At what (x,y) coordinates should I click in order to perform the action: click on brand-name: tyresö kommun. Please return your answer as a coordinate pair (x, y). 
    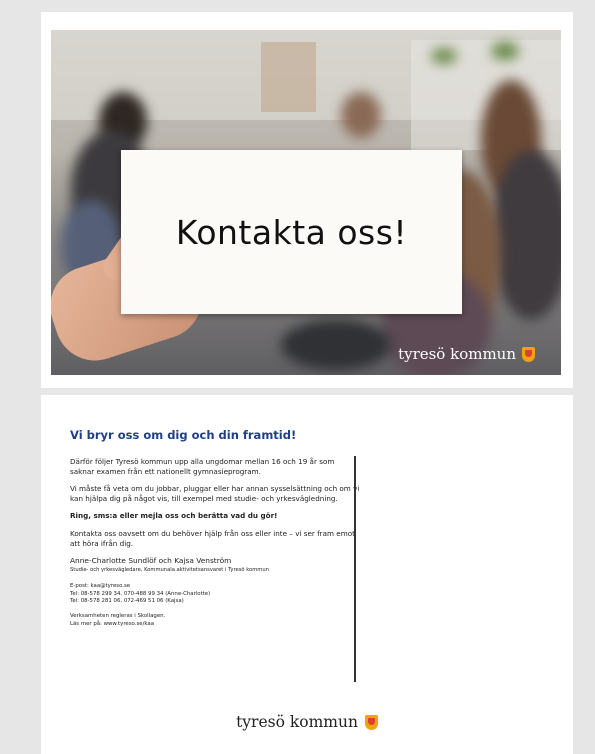
    Looking at the image, I should click on (457, 354).